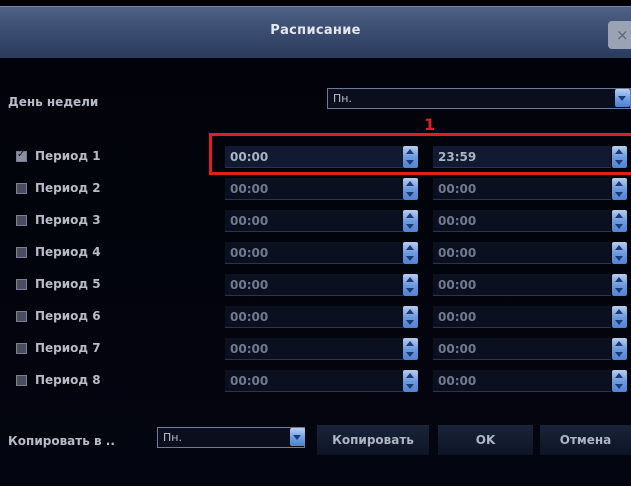  I want to click on copy-to-select: Пн., so click(231, 437).